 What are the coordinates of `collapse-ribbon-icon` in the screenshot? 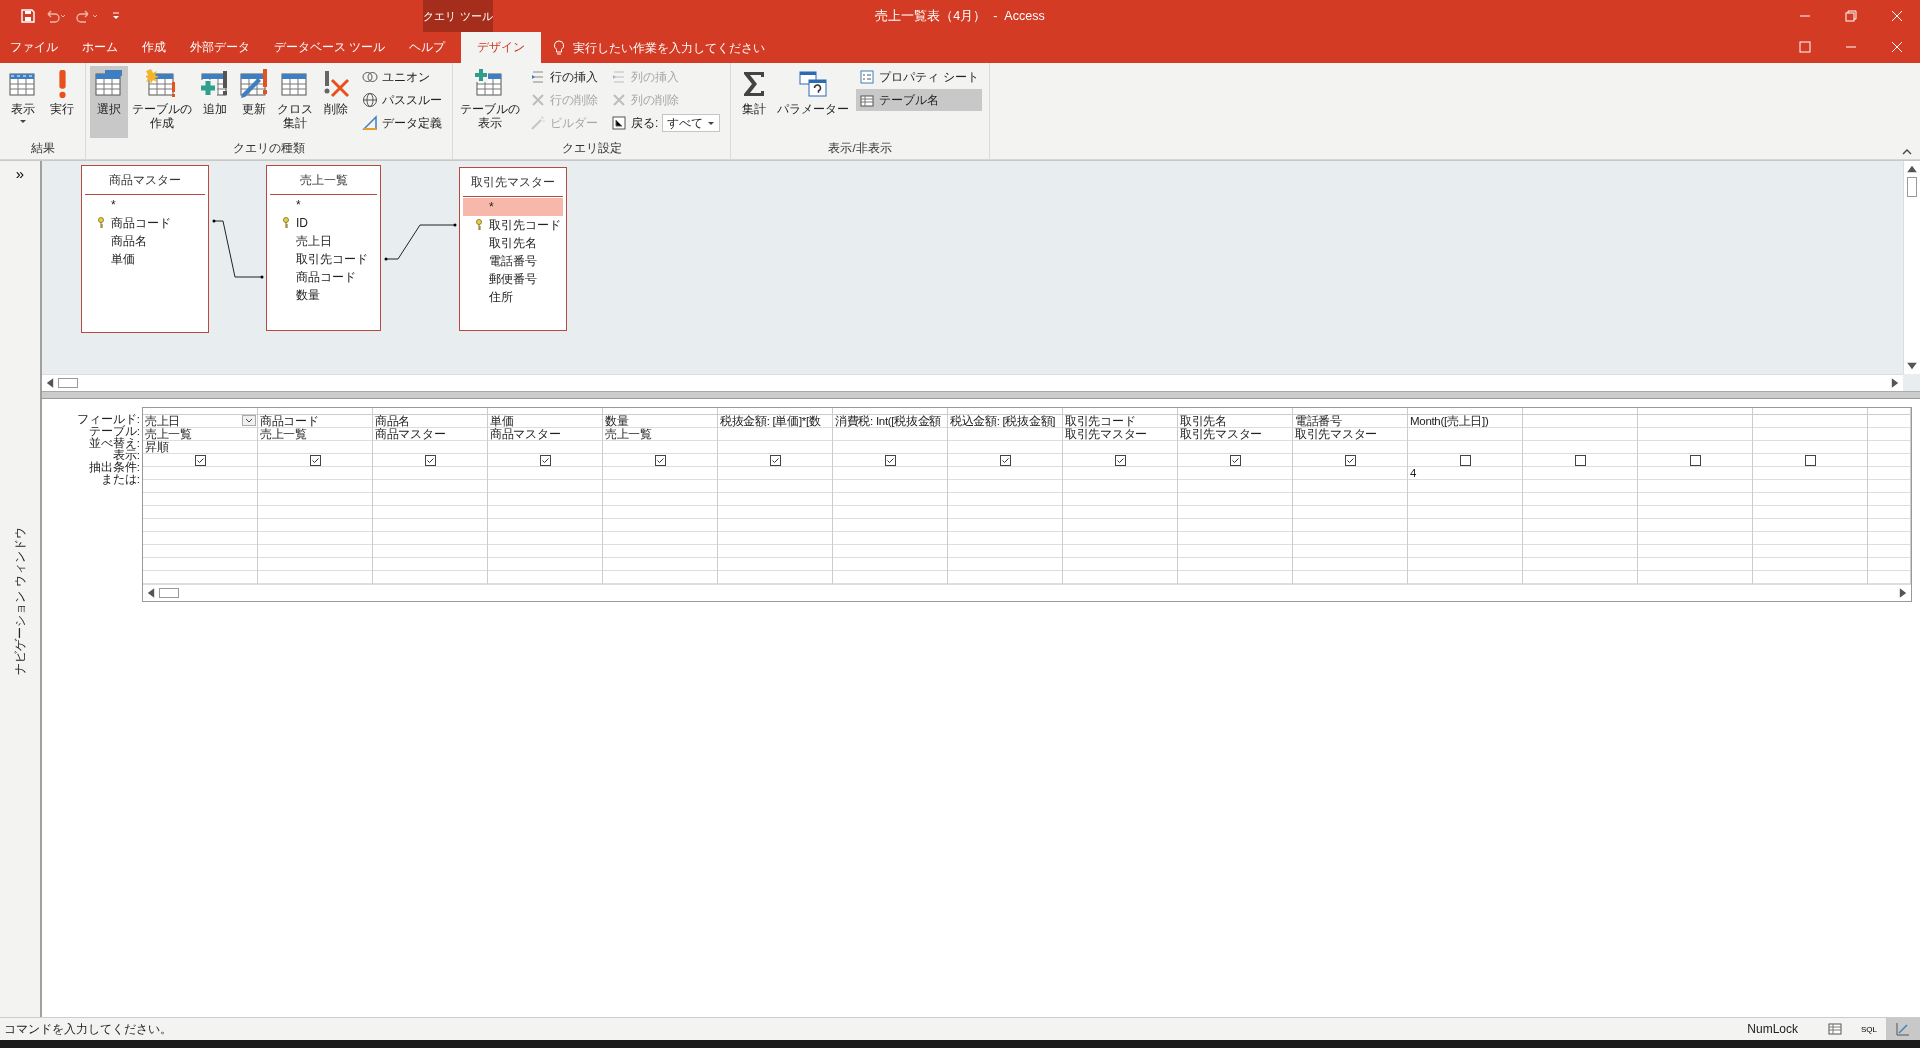 It's located at (1907, 152).